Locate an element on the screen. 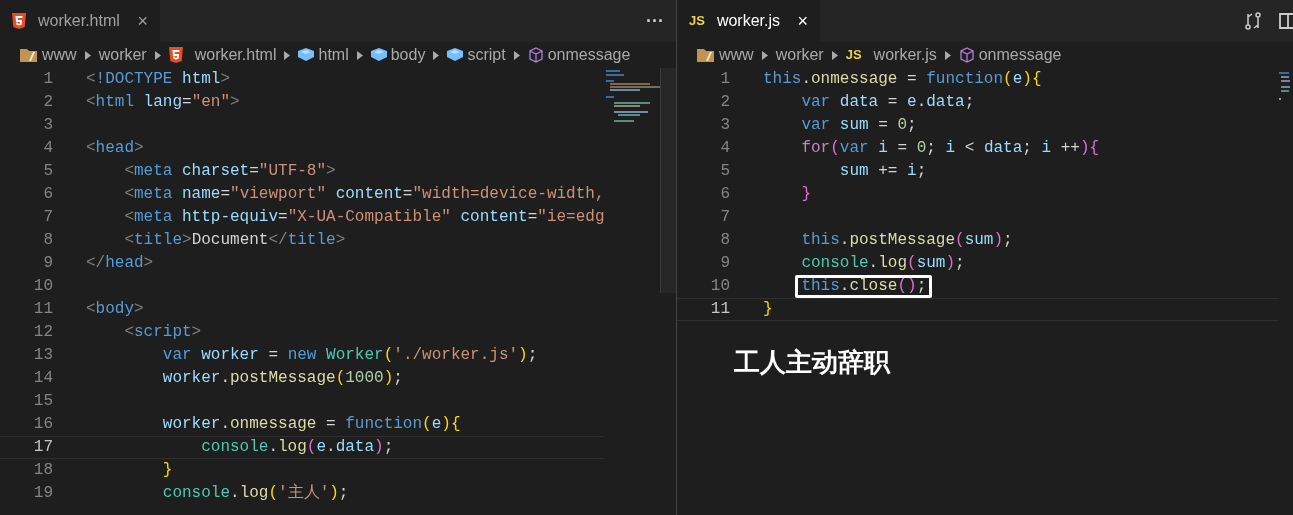 Image resolution: width=1293 pixels, height=515 pixels. code-line: <script> is located at coordinates (163, 332).